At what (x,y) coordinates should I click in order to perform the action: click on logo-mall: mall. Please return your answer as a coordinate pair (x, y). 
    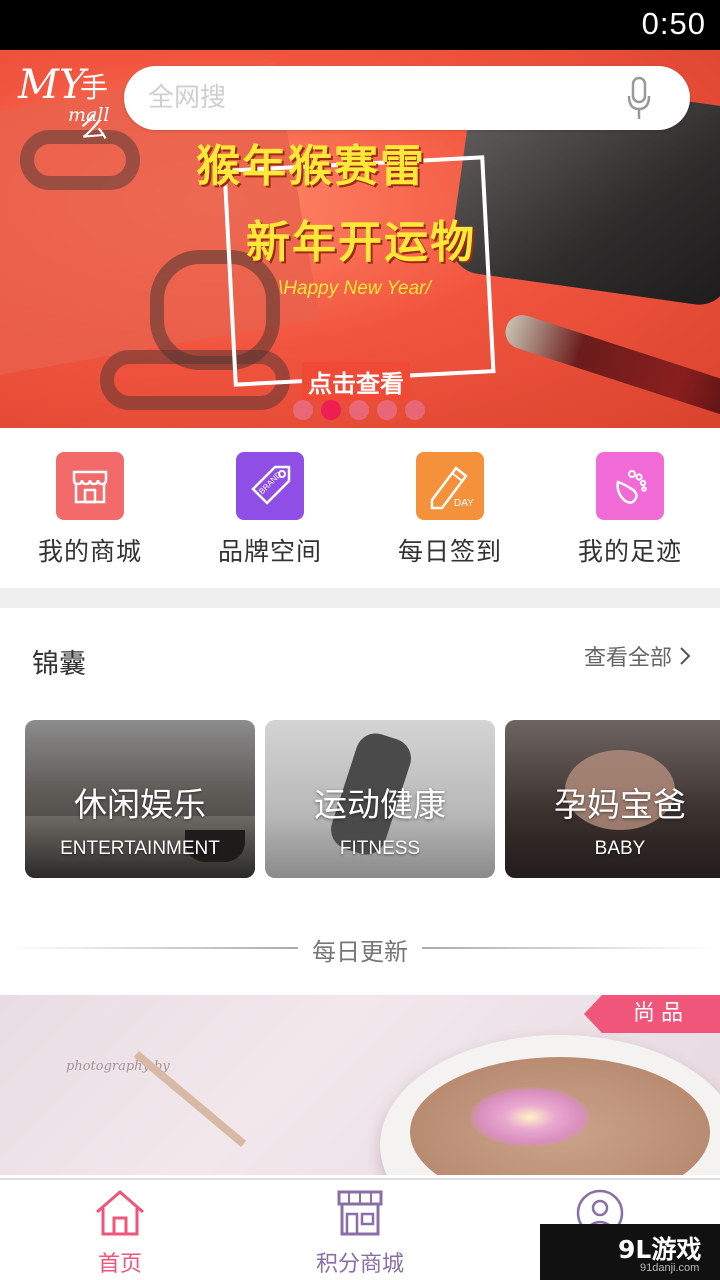
    Looking at the image, I should click on (89, 115).